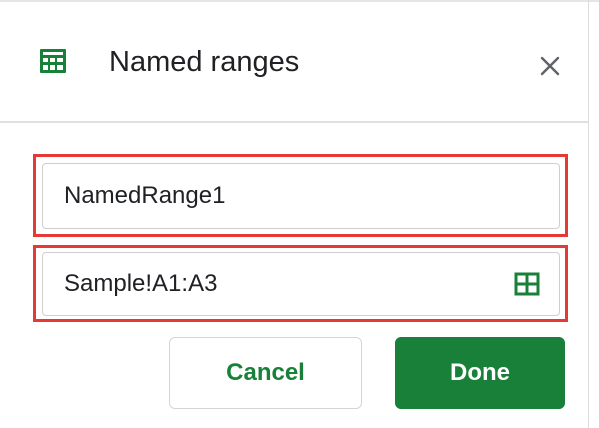  Describe the element at coordinates (284, 284) in the screenshot. I see `range-reference-input` at that location.